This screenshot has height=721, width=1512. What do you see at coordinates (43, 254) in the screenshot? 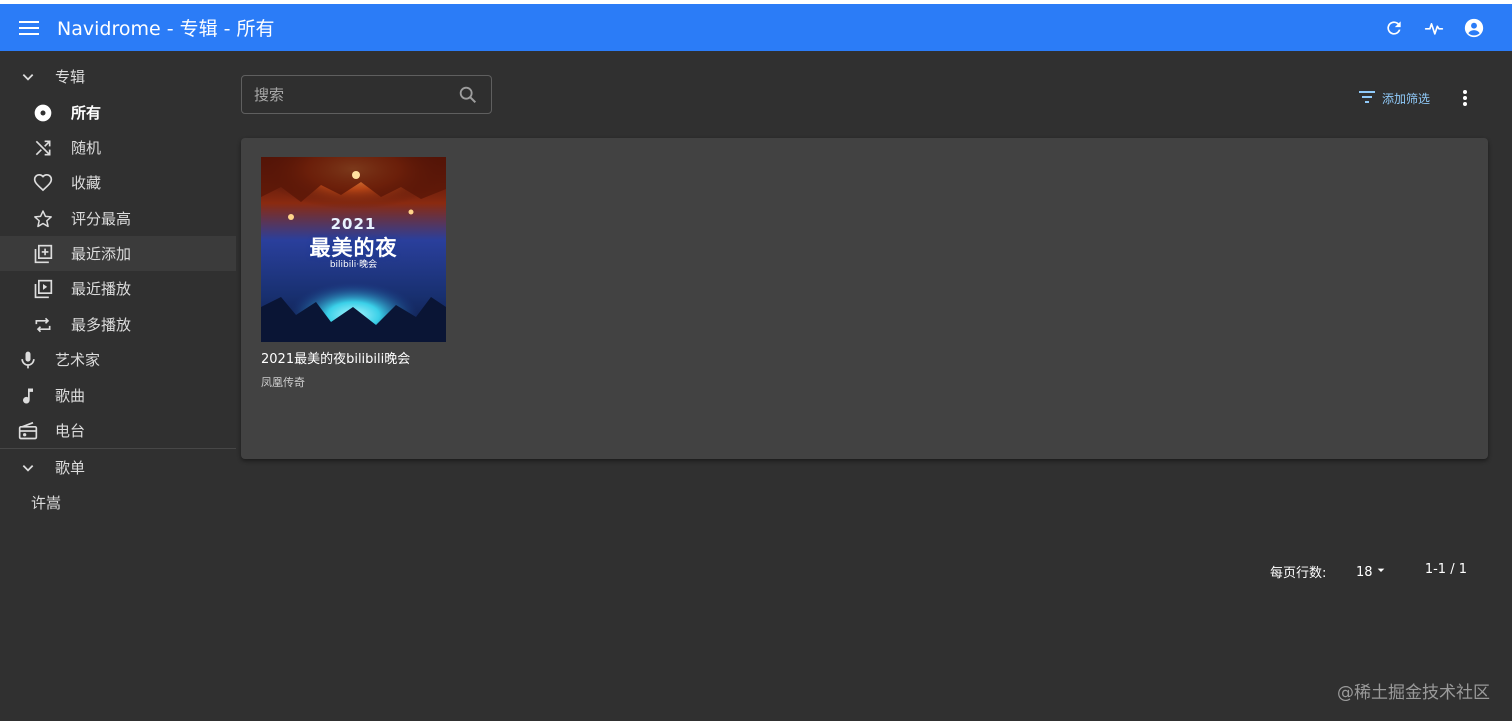
I see `library-add-icon` at bounding box center [43, 254].